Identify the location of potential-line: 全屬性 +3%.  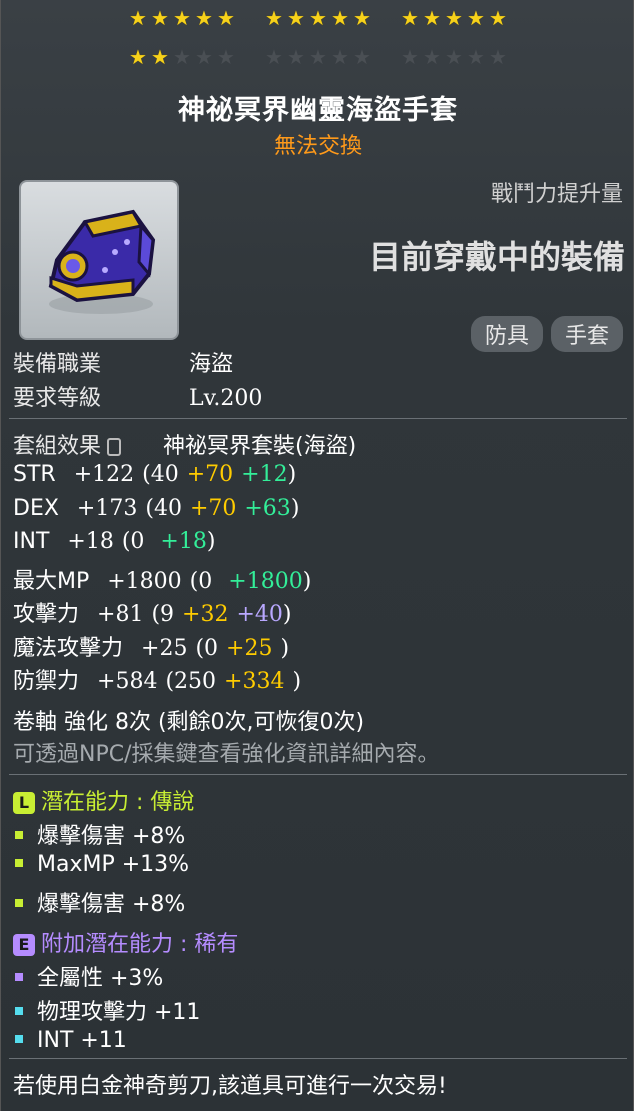
(88, 976).